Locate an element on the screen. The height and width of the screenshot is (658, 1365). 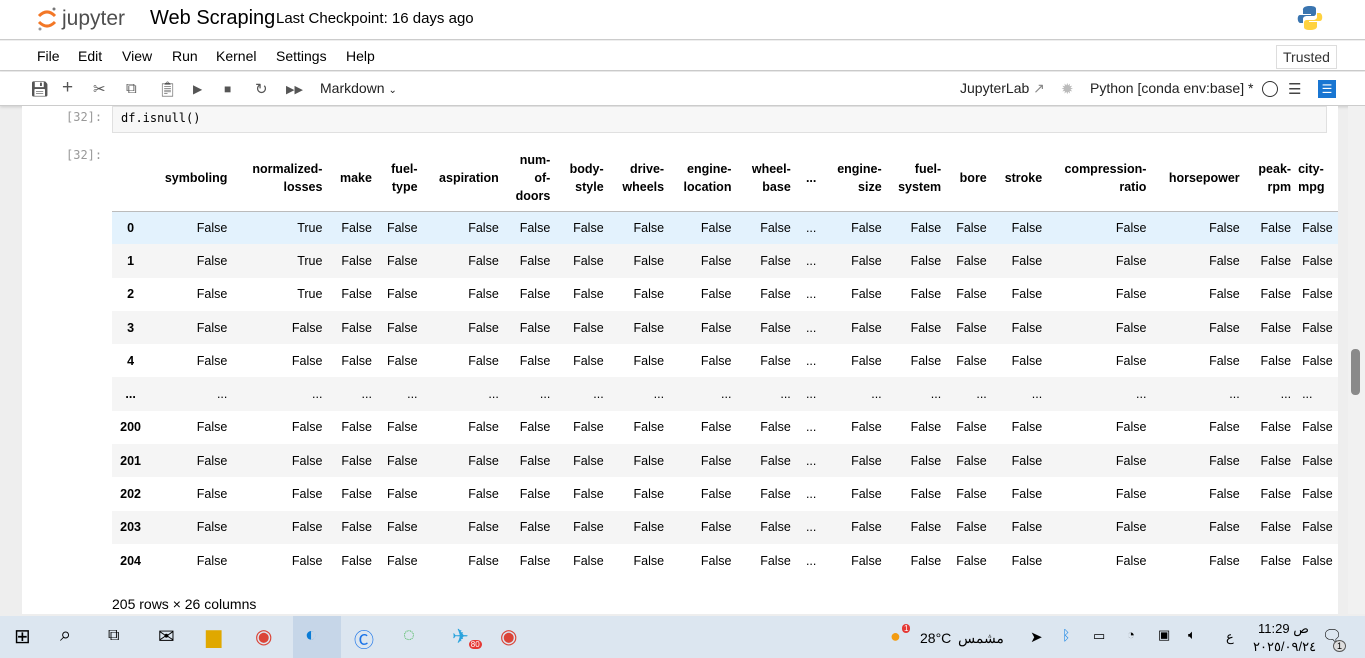
weather-desc: مشمس is located at coordinates (981, 638).